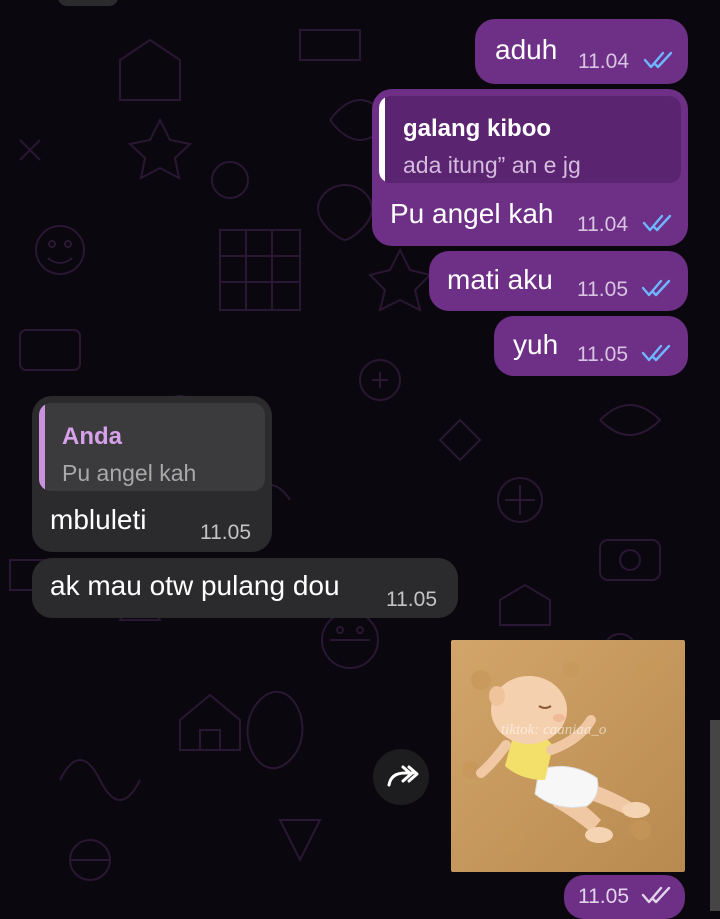 Image resolution: width=720 pixels, height=919 pixels. Describe the element at coordinates (472, 213) in the screenshot. I see `message-text: Pu angel kah` at that location.